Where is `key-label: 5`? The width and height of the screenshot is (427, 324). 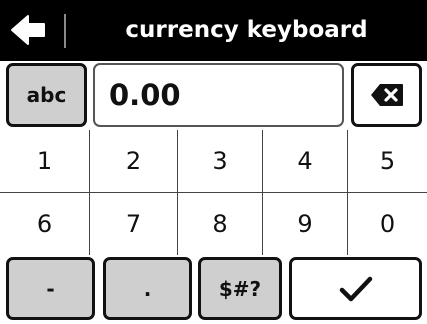
key-label: 5 is located at coordinates (387, 161).